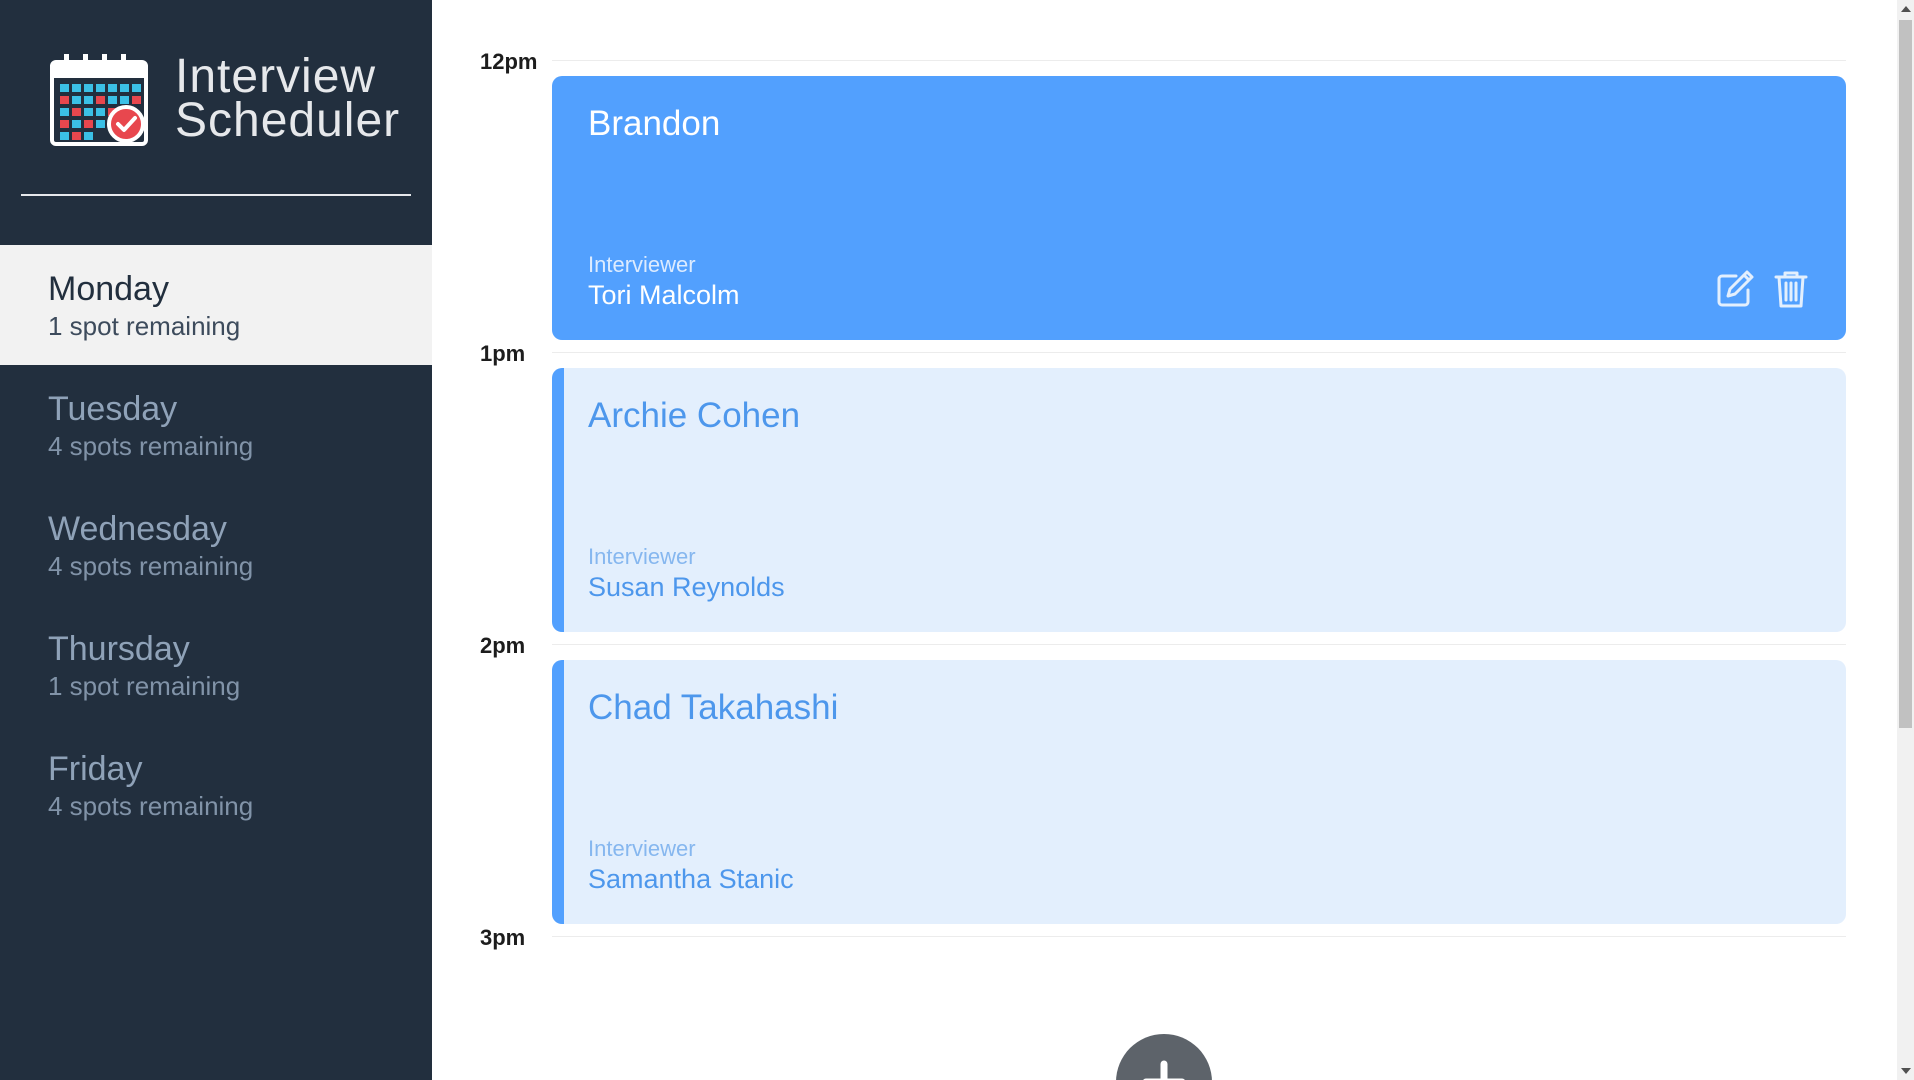 This screenshot has height=1080, width=1914. Describe the element at coordinates (216, 425) in the screenshot. I see `day-item-tuesday: Tuesday 4 spots remaining` at that location.